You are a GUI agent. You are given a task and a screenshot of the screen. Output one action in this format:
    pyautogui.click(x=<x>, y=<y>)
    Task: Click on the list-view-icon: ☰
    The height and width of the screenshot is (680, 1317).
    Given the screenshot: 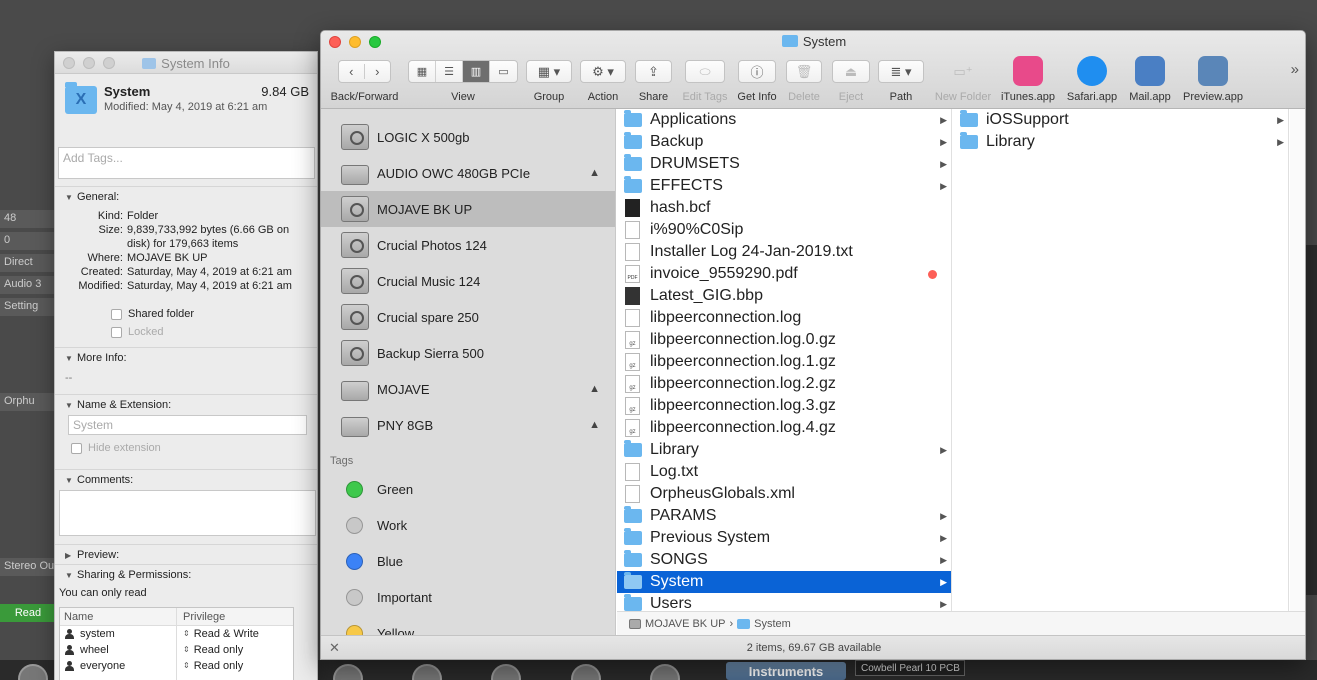 What is the action you would take?
    pyautogui.click(x=449, y=71)
    